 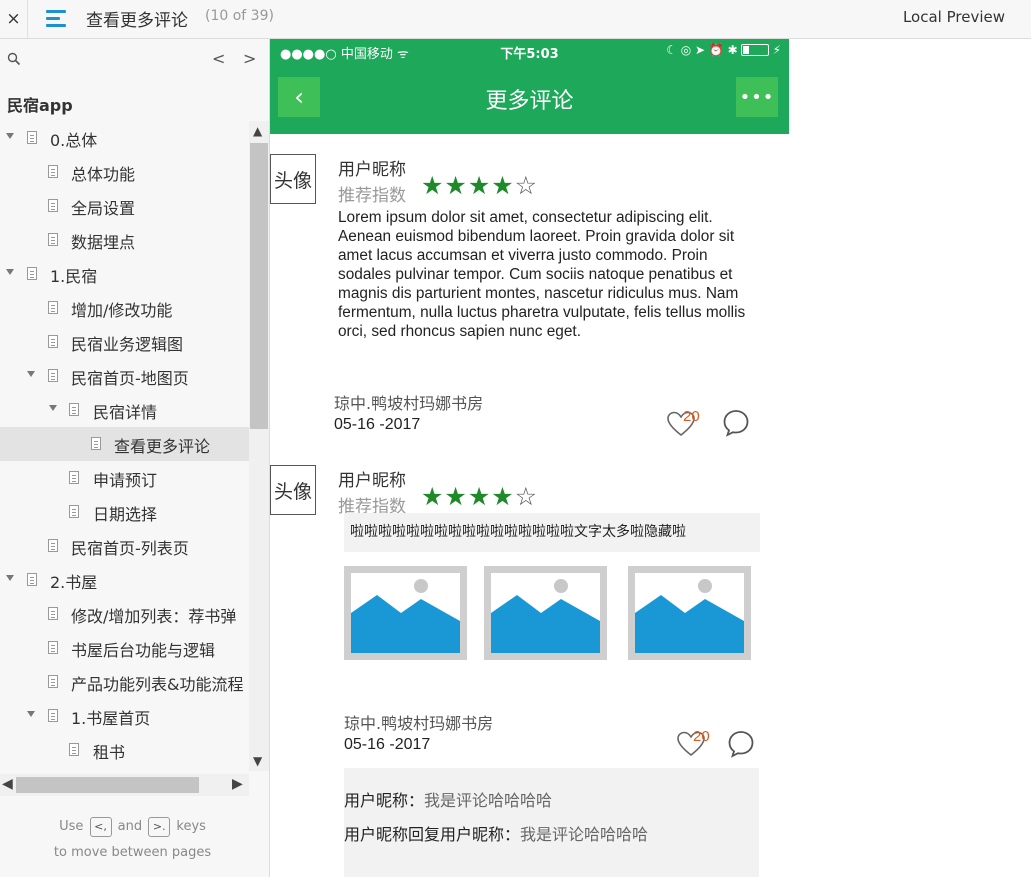 I want to click on tree-item-bookhouse-home: 1.书屋首页, so click(x=124, y=716).